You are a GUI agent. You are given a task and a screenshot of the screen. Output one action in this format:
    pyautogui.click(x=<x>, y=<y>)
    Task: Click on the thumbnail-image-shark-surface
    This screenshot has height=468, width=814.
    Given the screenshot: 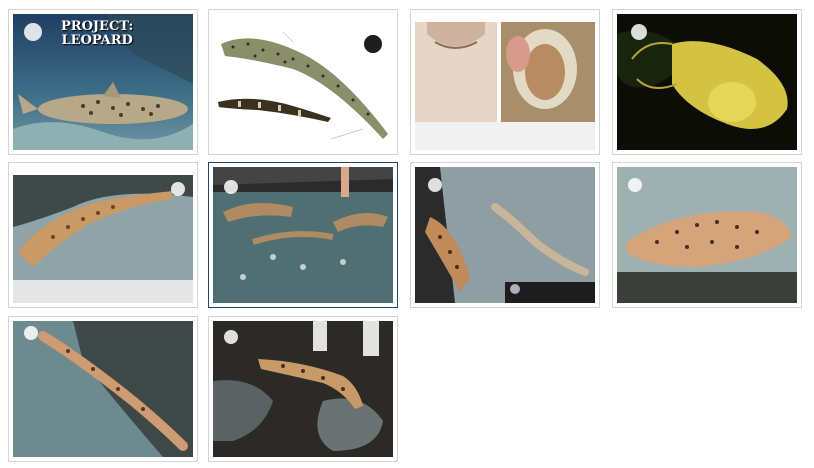 What is the action you would take?
    pyautogui.click(x=707, y=235)
    